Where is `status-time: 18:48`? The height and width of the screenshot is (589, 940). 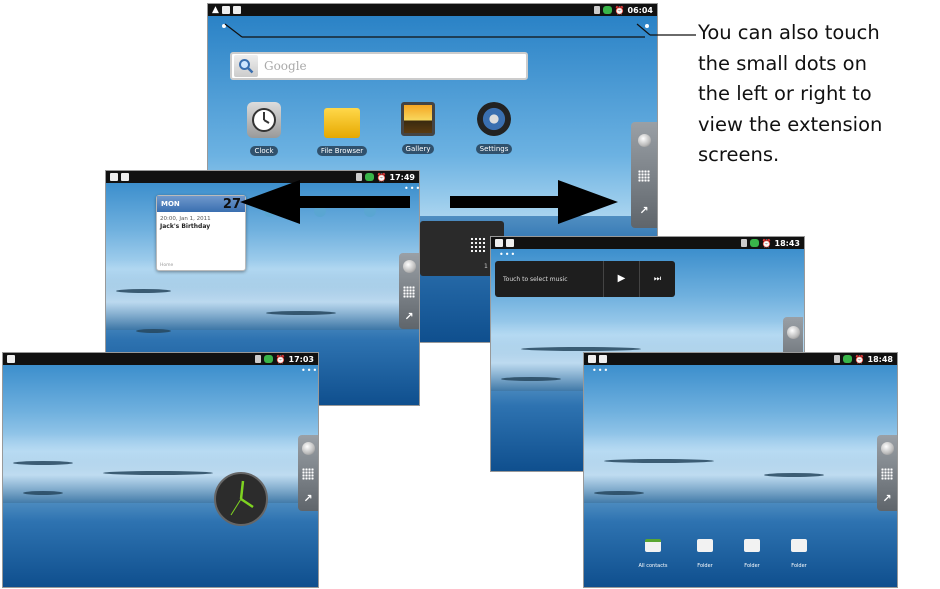 status-time: 18:48 is located at coordinates (880, 359).